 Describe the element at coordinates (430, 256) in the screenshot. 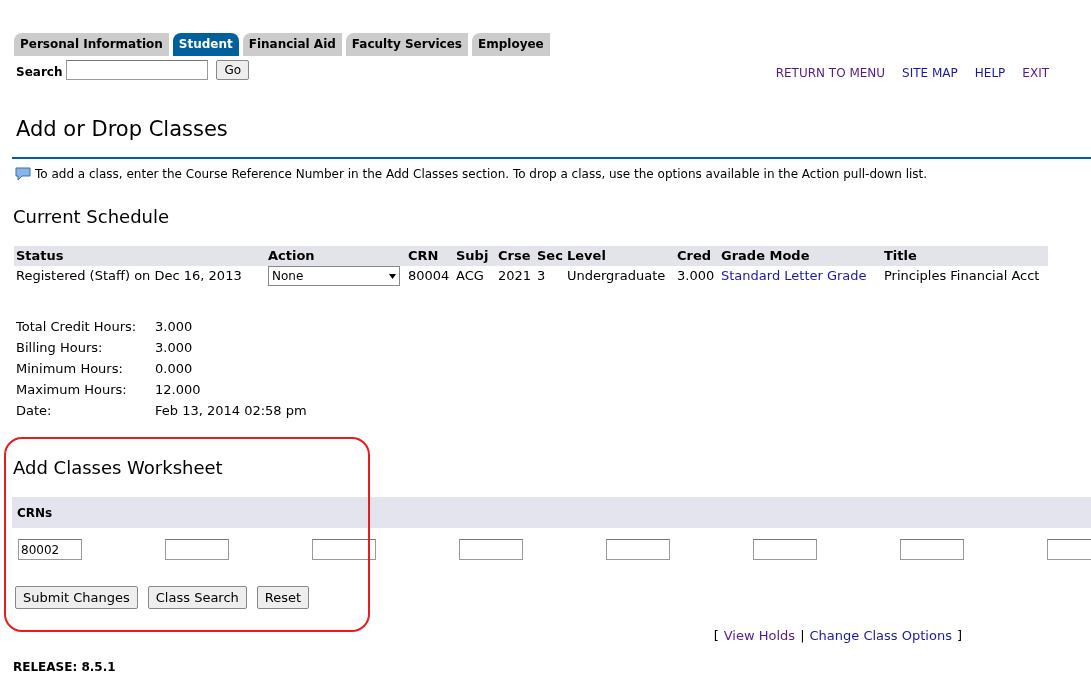

I see `column-header: CRN` at that location.